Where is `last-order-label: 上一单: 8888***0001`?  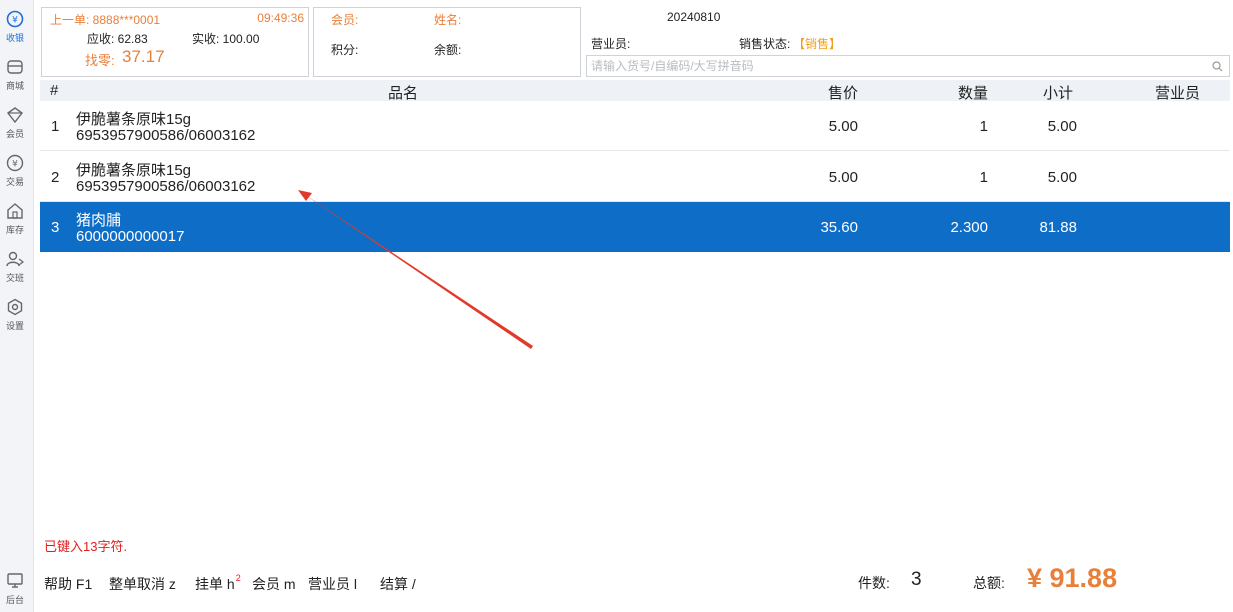
last-order-label: 上一单: 8888***0001 is located at coordinates (105, 20).